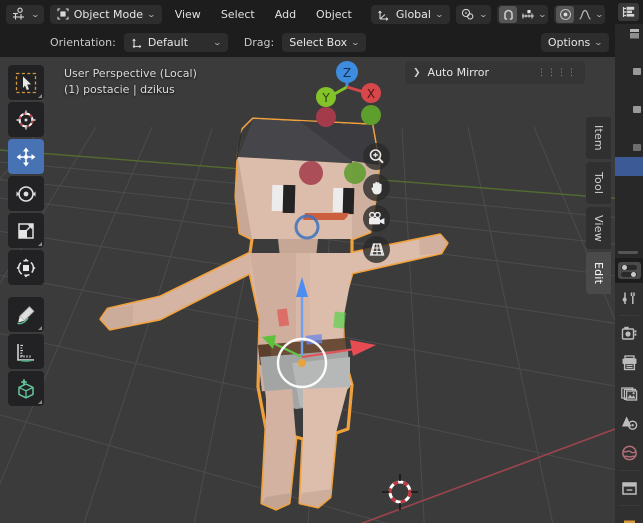 The image size is (643, 523). I want to click on printer-icon, so click(629, 363).